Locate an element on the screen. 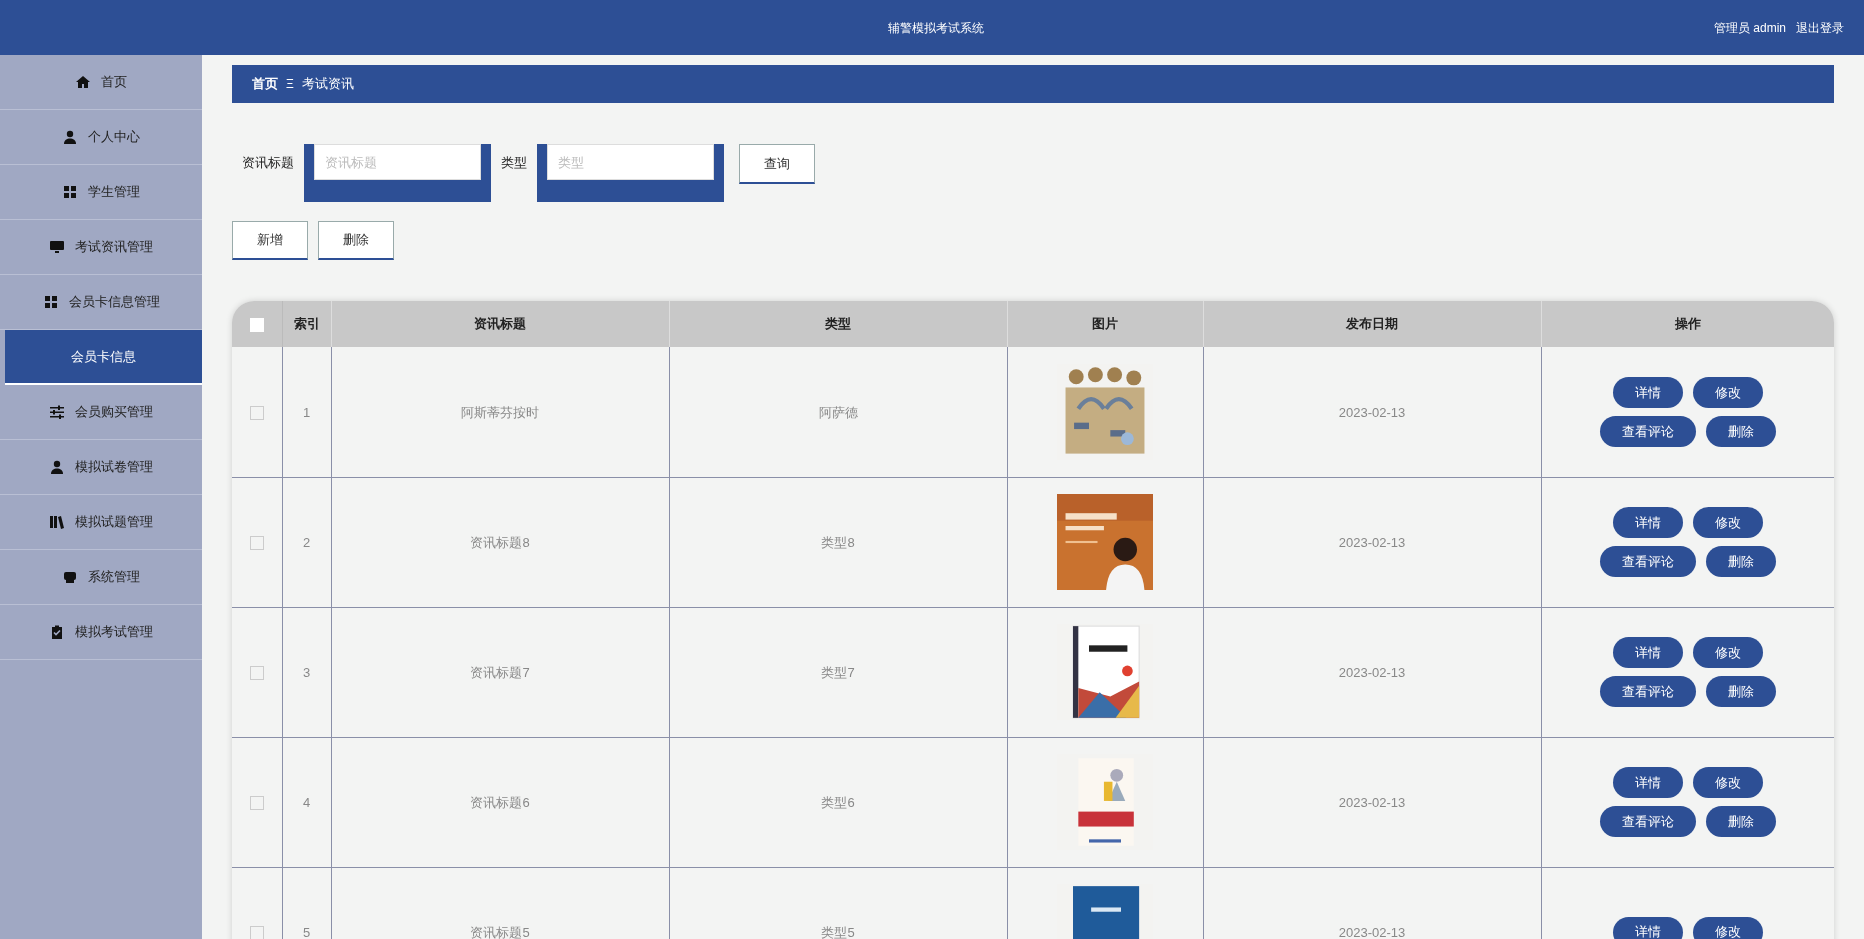 This screenshot has height=939, width=1864. table-cell: 2 is located at coordinates (306, 542).